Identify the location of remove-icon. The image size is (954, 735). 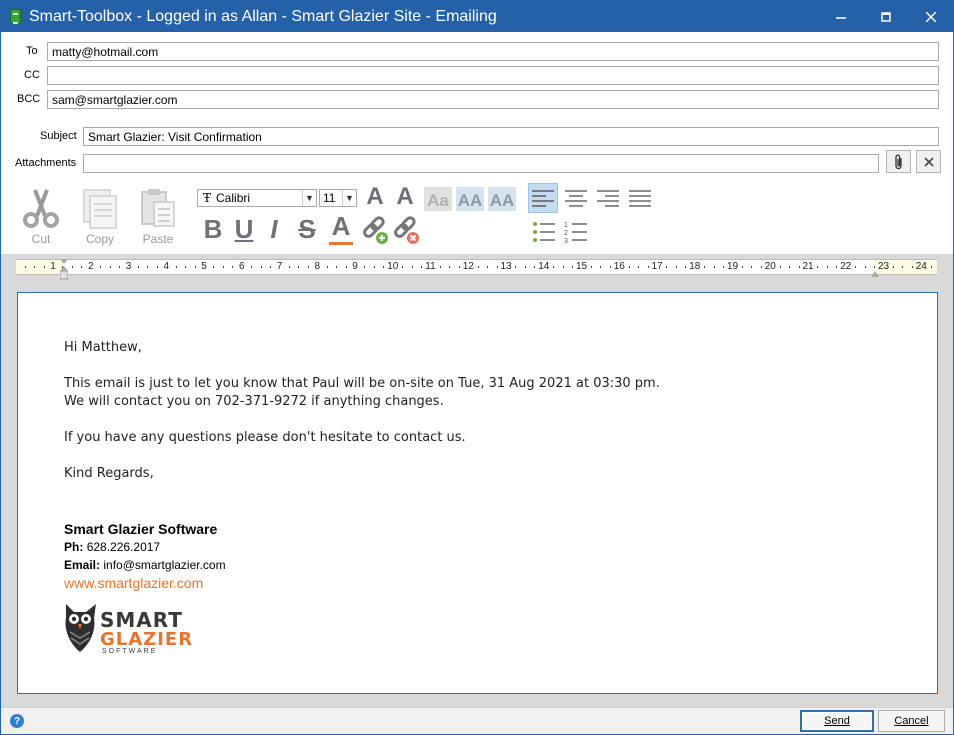
(928, 161).